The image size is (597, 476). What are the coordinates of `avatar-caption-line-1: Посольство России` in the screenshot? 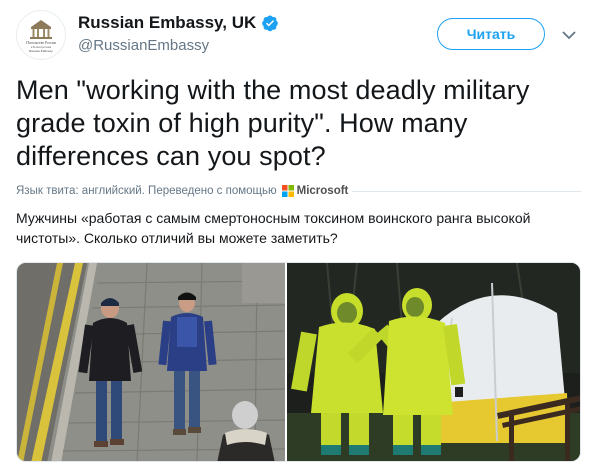 It's located at (41, 43).